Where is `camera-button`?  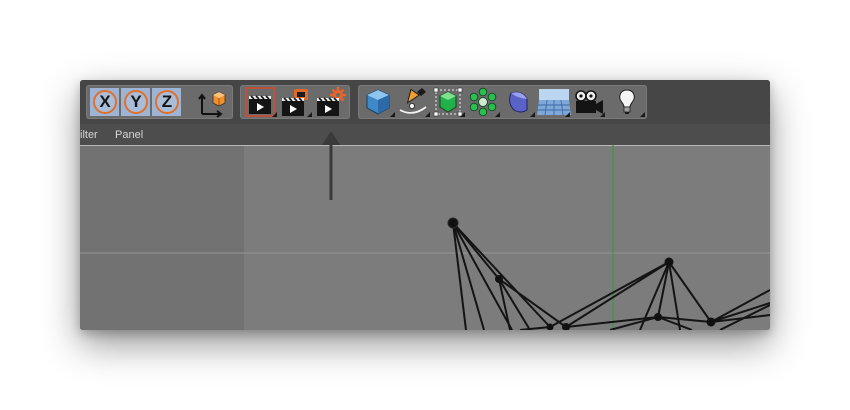
camera-button is located at coordinates (589, 102).